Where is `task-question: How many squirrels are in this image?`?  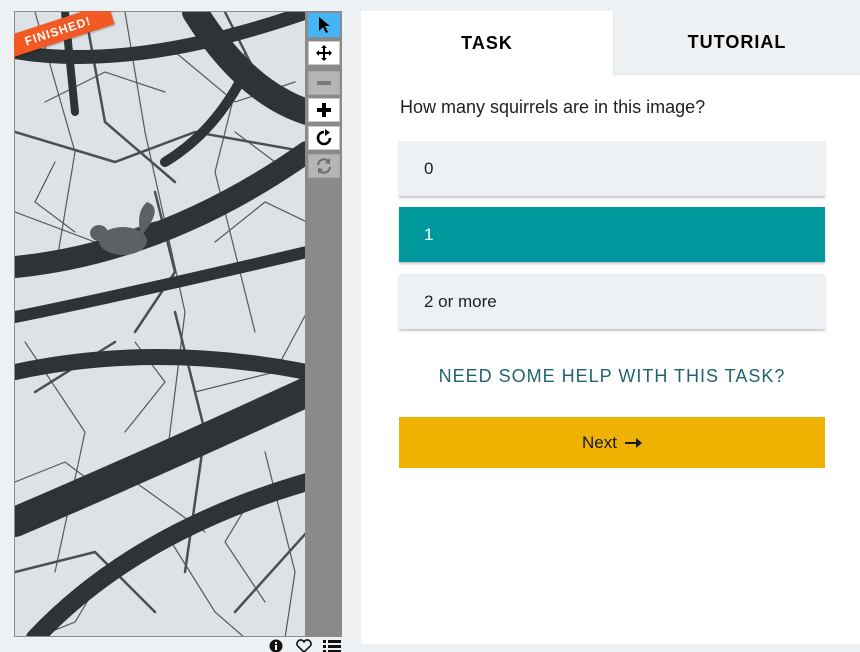
task-question: How many squirrels are in this image? is located at coordinates (553, 107).